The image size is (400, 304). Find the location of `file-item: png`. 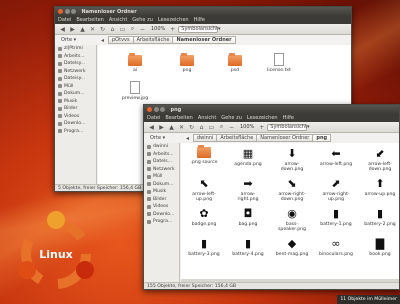

file-item: png is located at coordinates (187, 63).